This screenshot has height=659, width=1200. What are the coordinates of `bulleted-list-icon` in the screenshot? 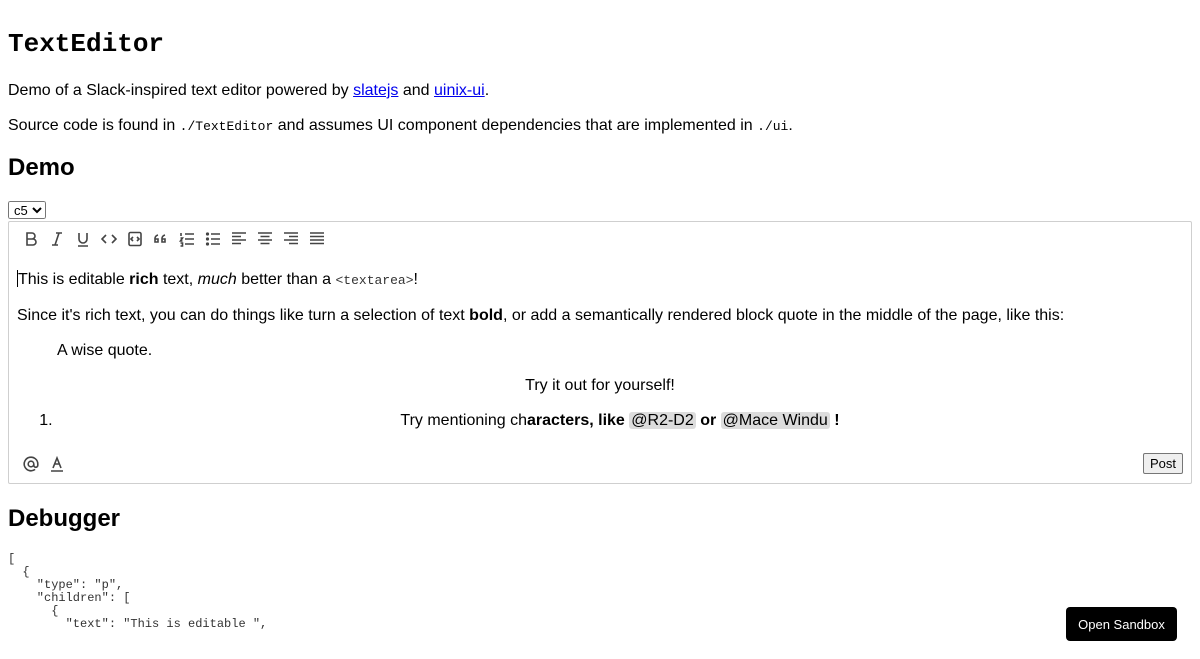 It's located at (212, 239).